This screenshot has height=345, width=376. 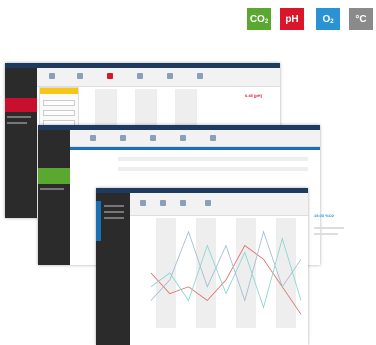 I want to click on line-chart, so click(x=226, y=272).